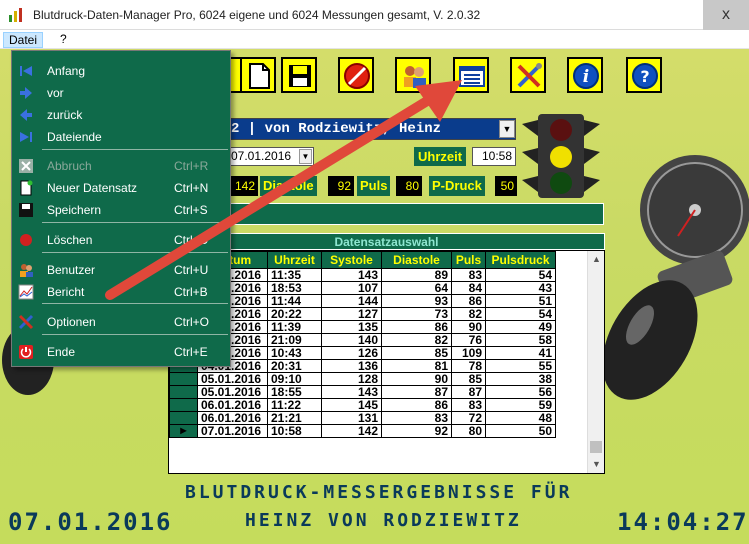 This screenshot has height=544, width=749. Describe the element at coordinates (520, 353) in the screenshot. I see `table-cell: 41` at that location.